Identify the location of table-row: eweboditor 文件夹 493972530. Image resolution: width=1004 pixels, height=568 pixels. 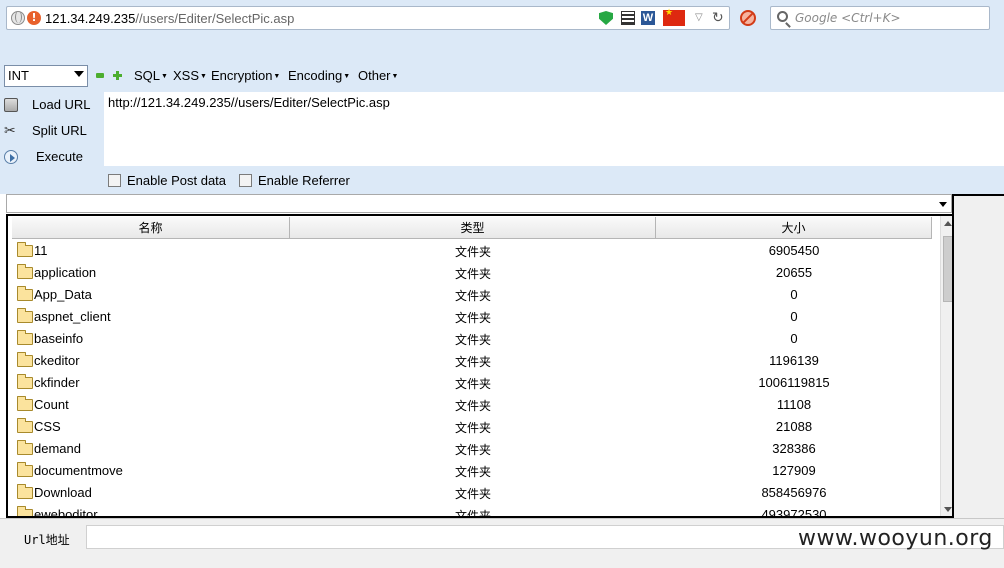
(472, 511).